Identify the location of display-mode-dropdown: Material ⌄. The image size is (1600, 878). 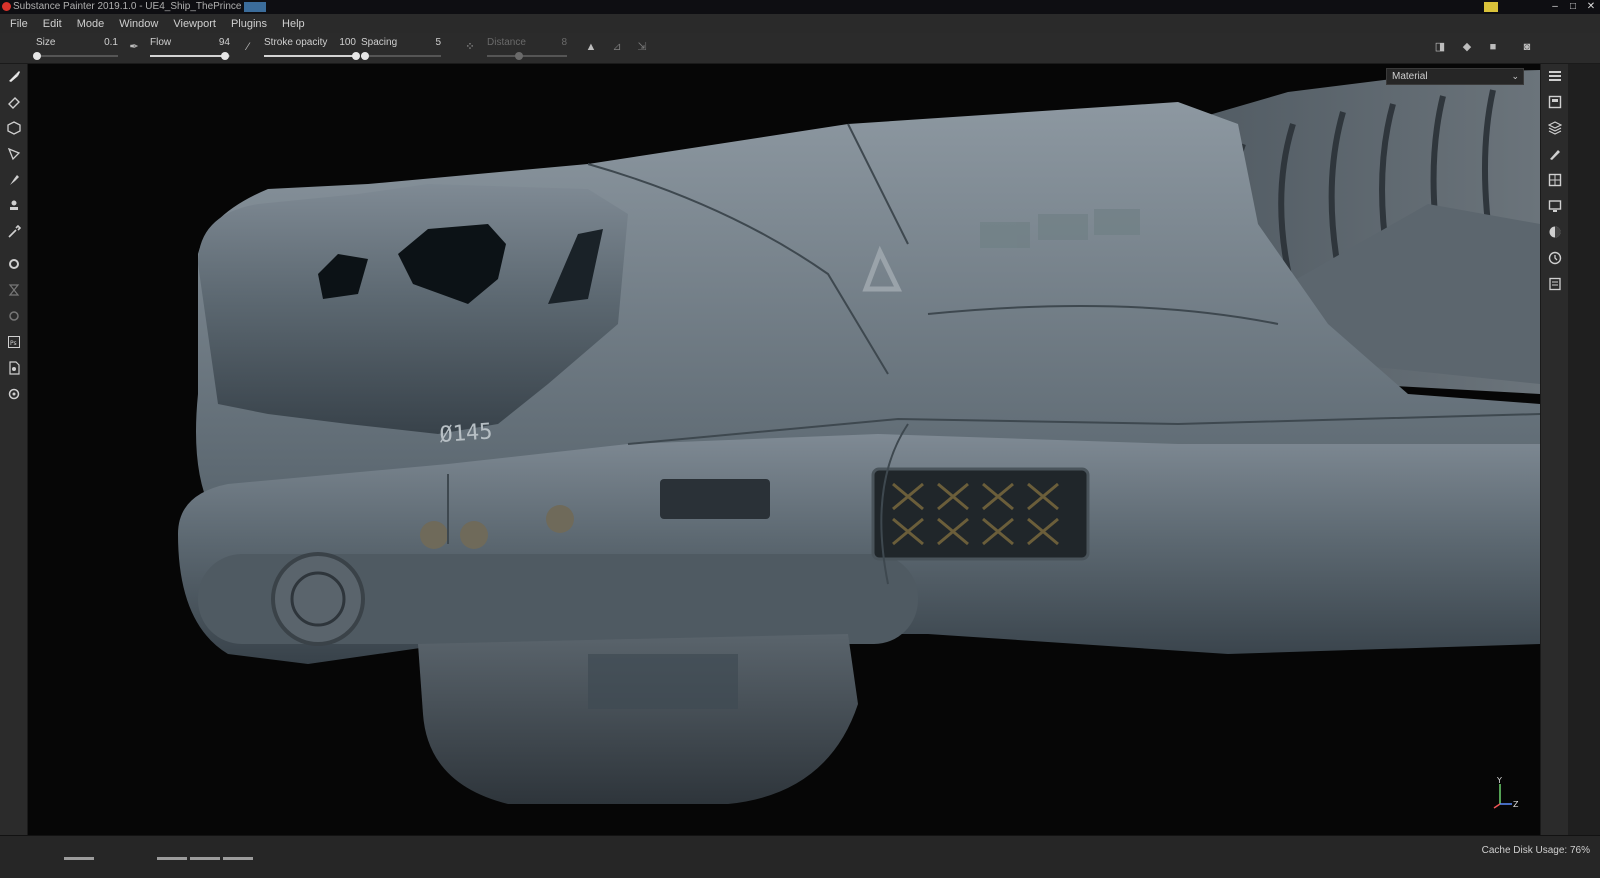
(1455, 76).